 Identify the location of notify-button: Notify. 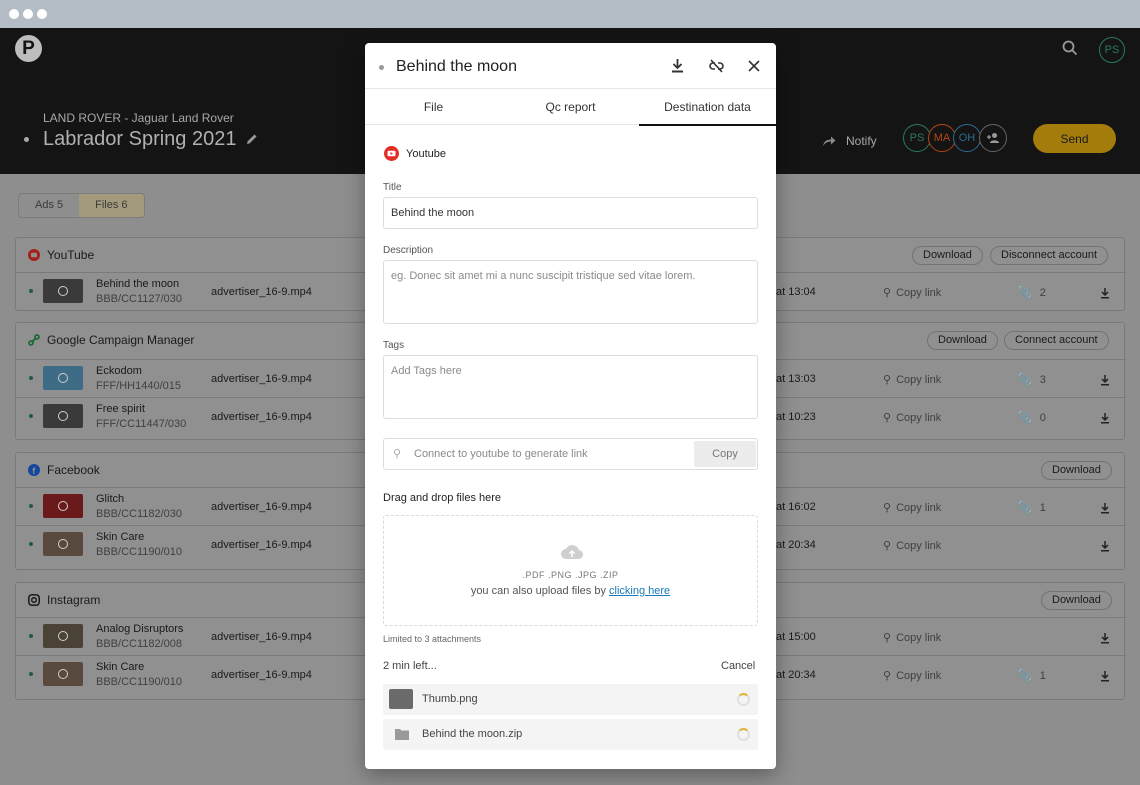
(849, 141).